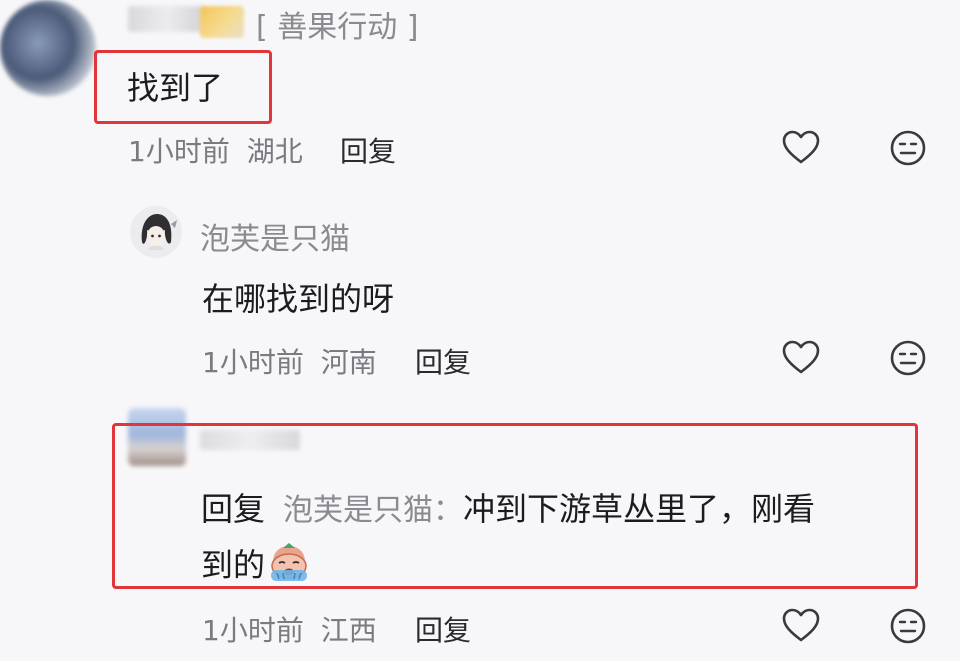 Image resolution: width=960 pixels, height=661 pixels. I want to click on reply-location: 河南, so click(348, 362).